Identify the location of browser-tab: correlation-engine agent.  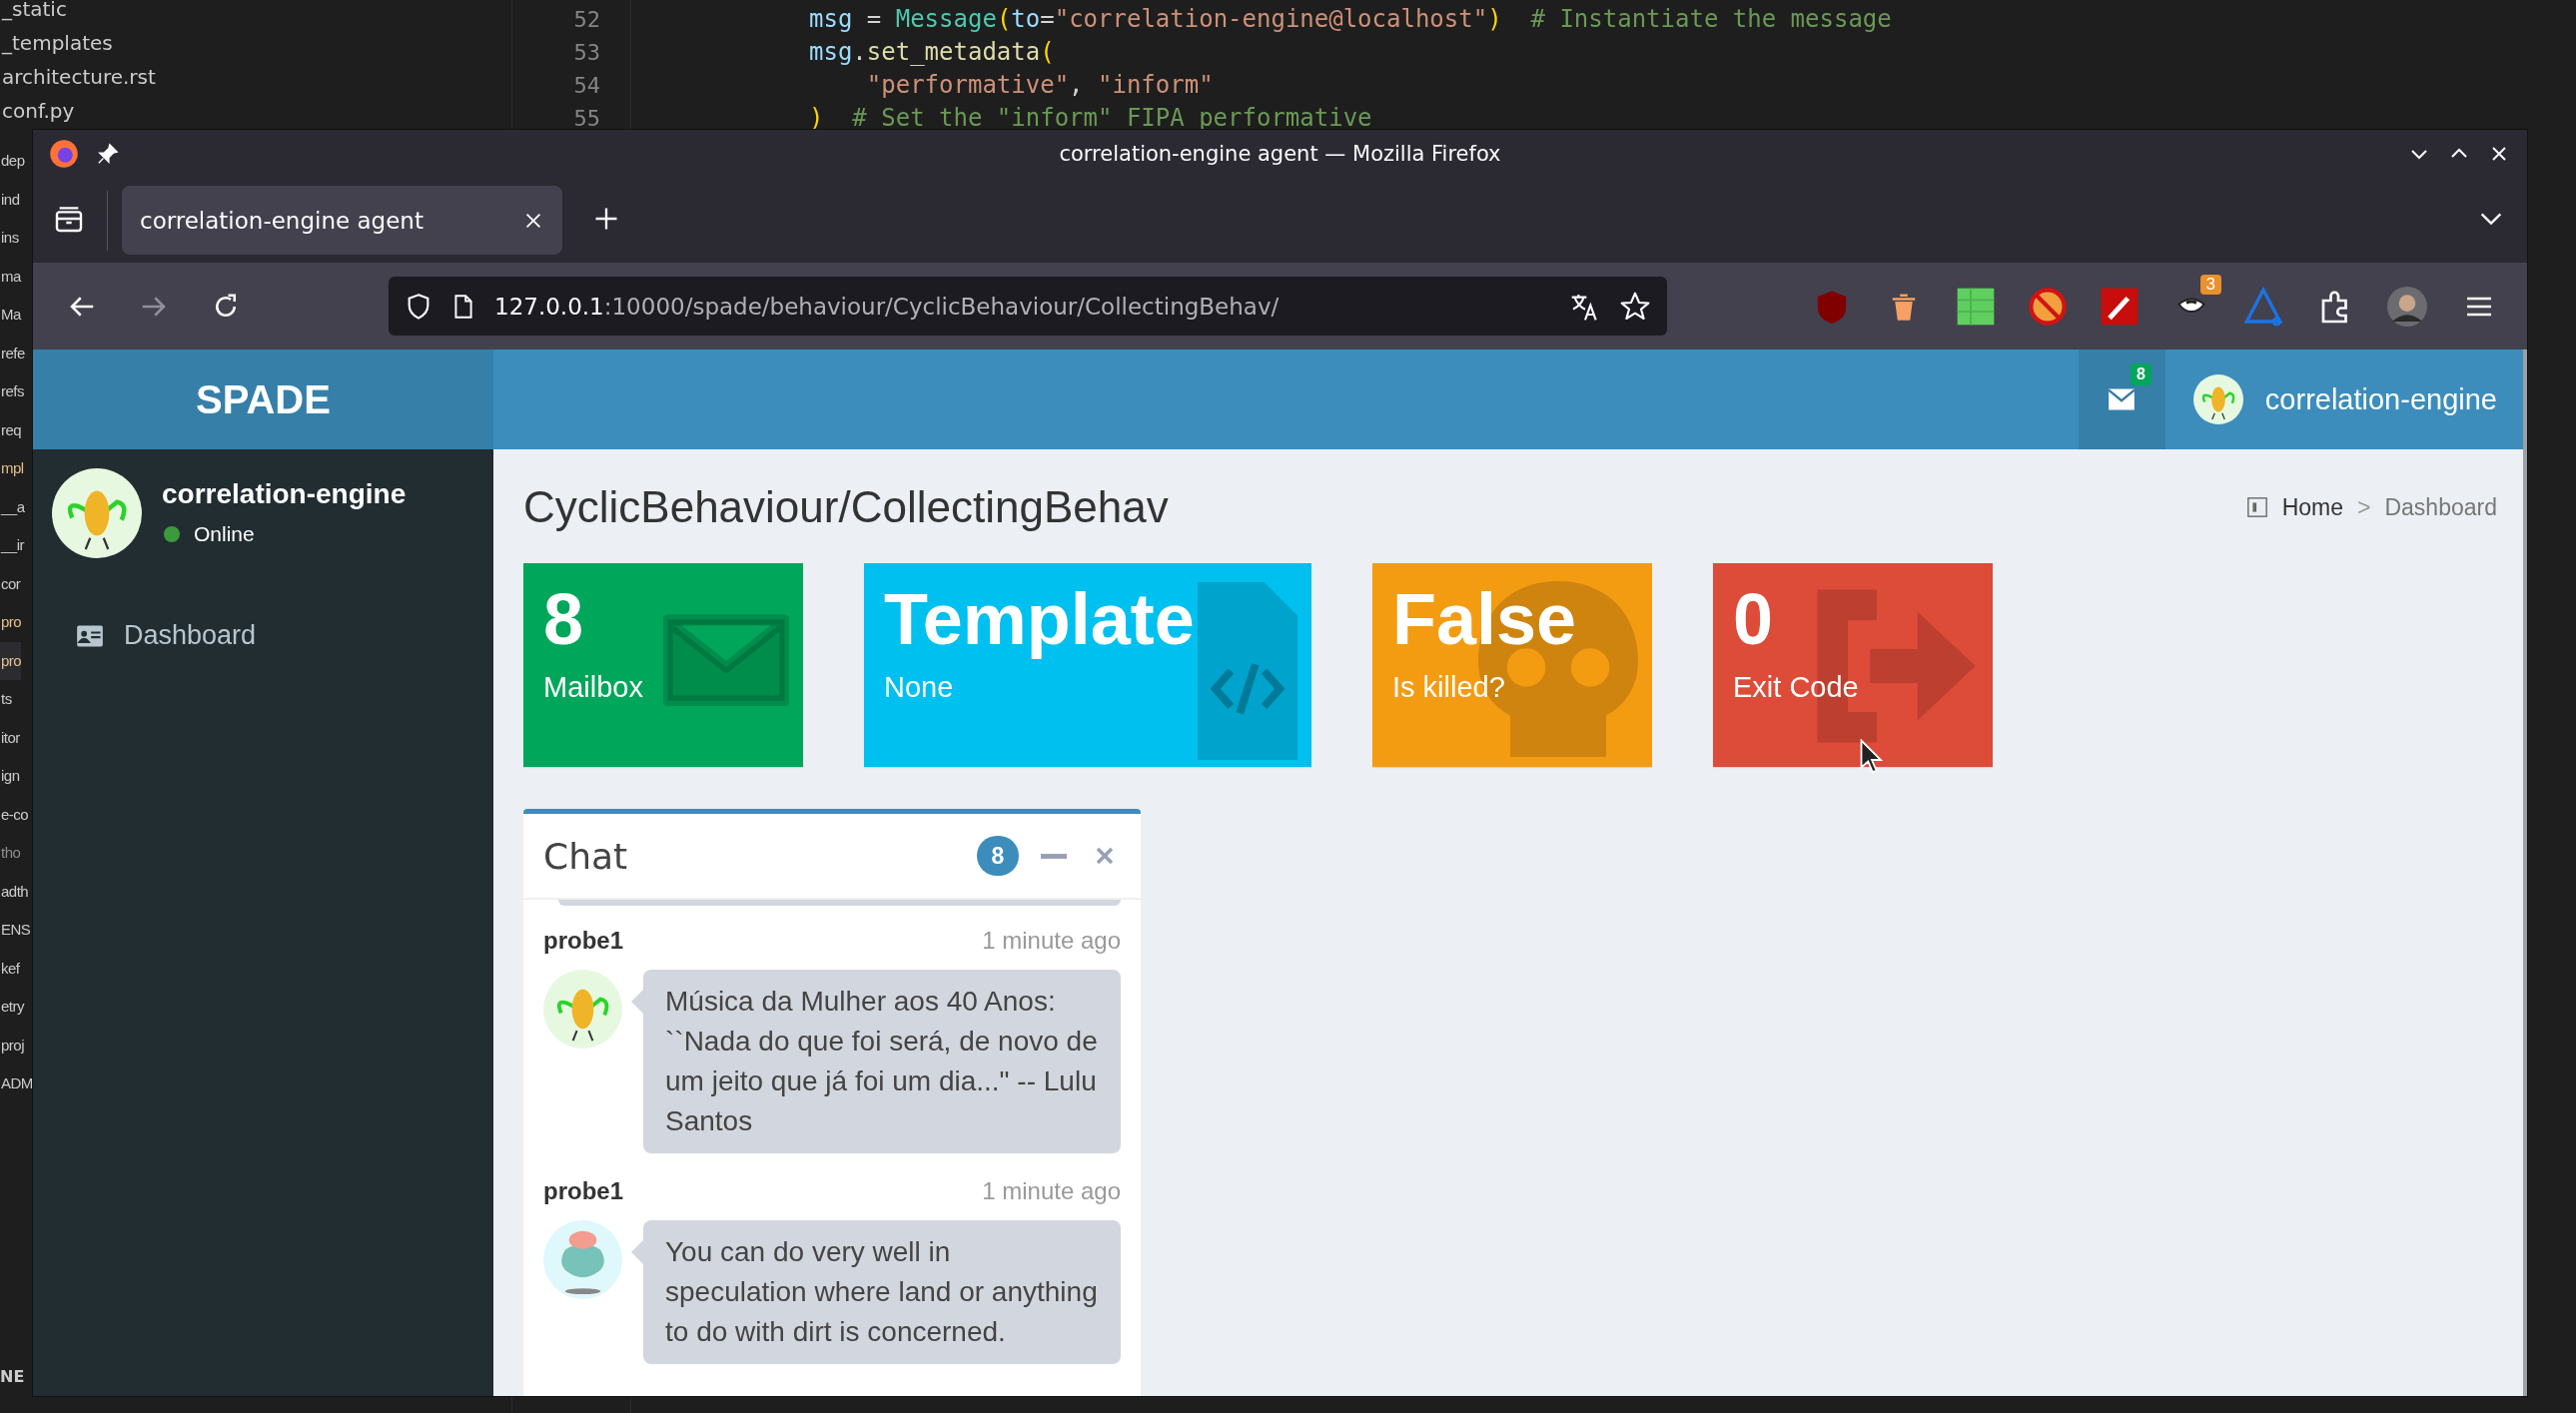
(342, 220).